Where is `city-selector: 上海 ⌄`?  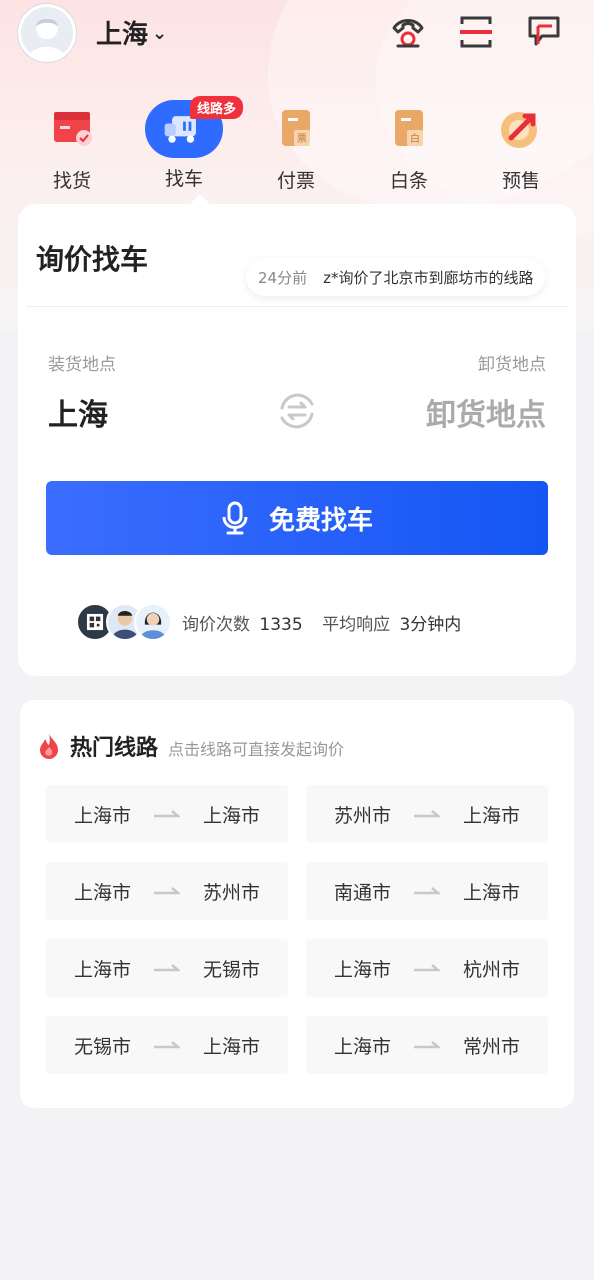 city-selector: 上海 ⌄ is located at coordinates (131, 32).